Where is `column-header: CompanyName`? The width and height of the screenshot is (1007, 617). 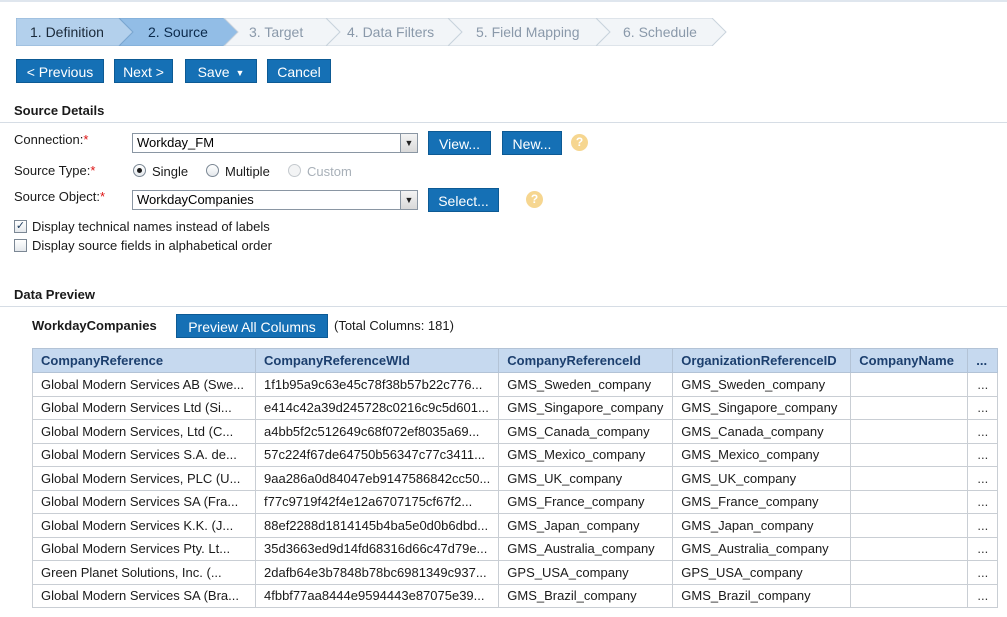
column-header: CompanyName is located at coordinates (909, 360).